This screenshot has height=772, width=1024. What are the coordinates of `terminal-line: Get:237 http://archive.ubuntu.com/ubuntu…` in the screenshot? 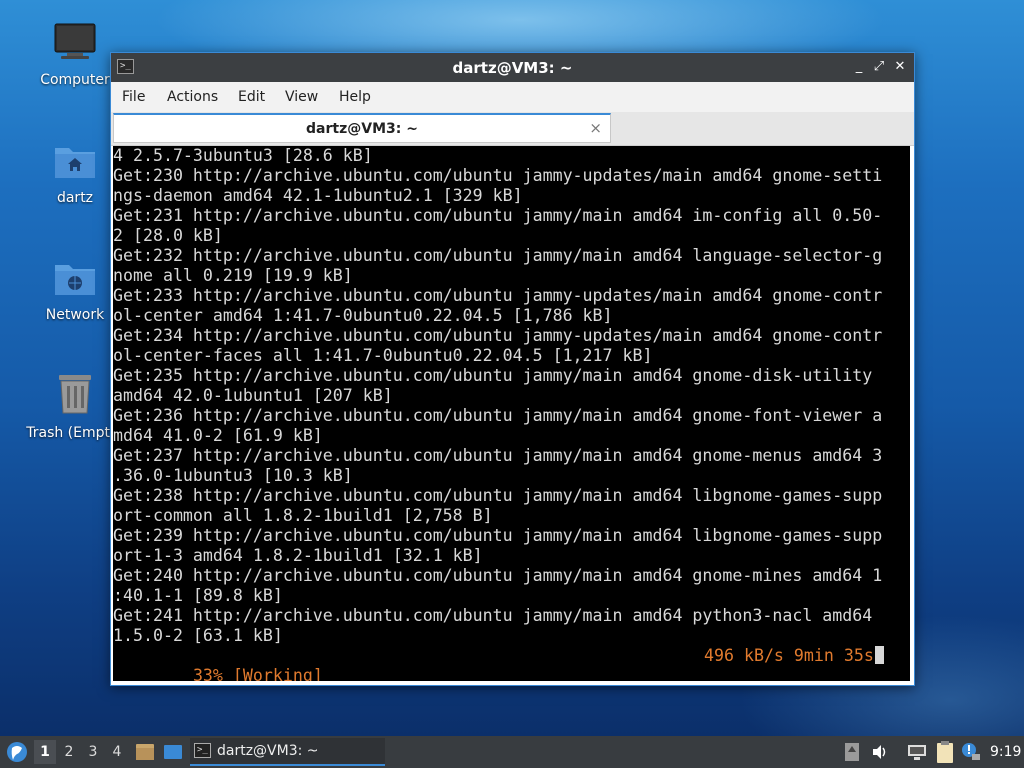 It's located at (498, 455).